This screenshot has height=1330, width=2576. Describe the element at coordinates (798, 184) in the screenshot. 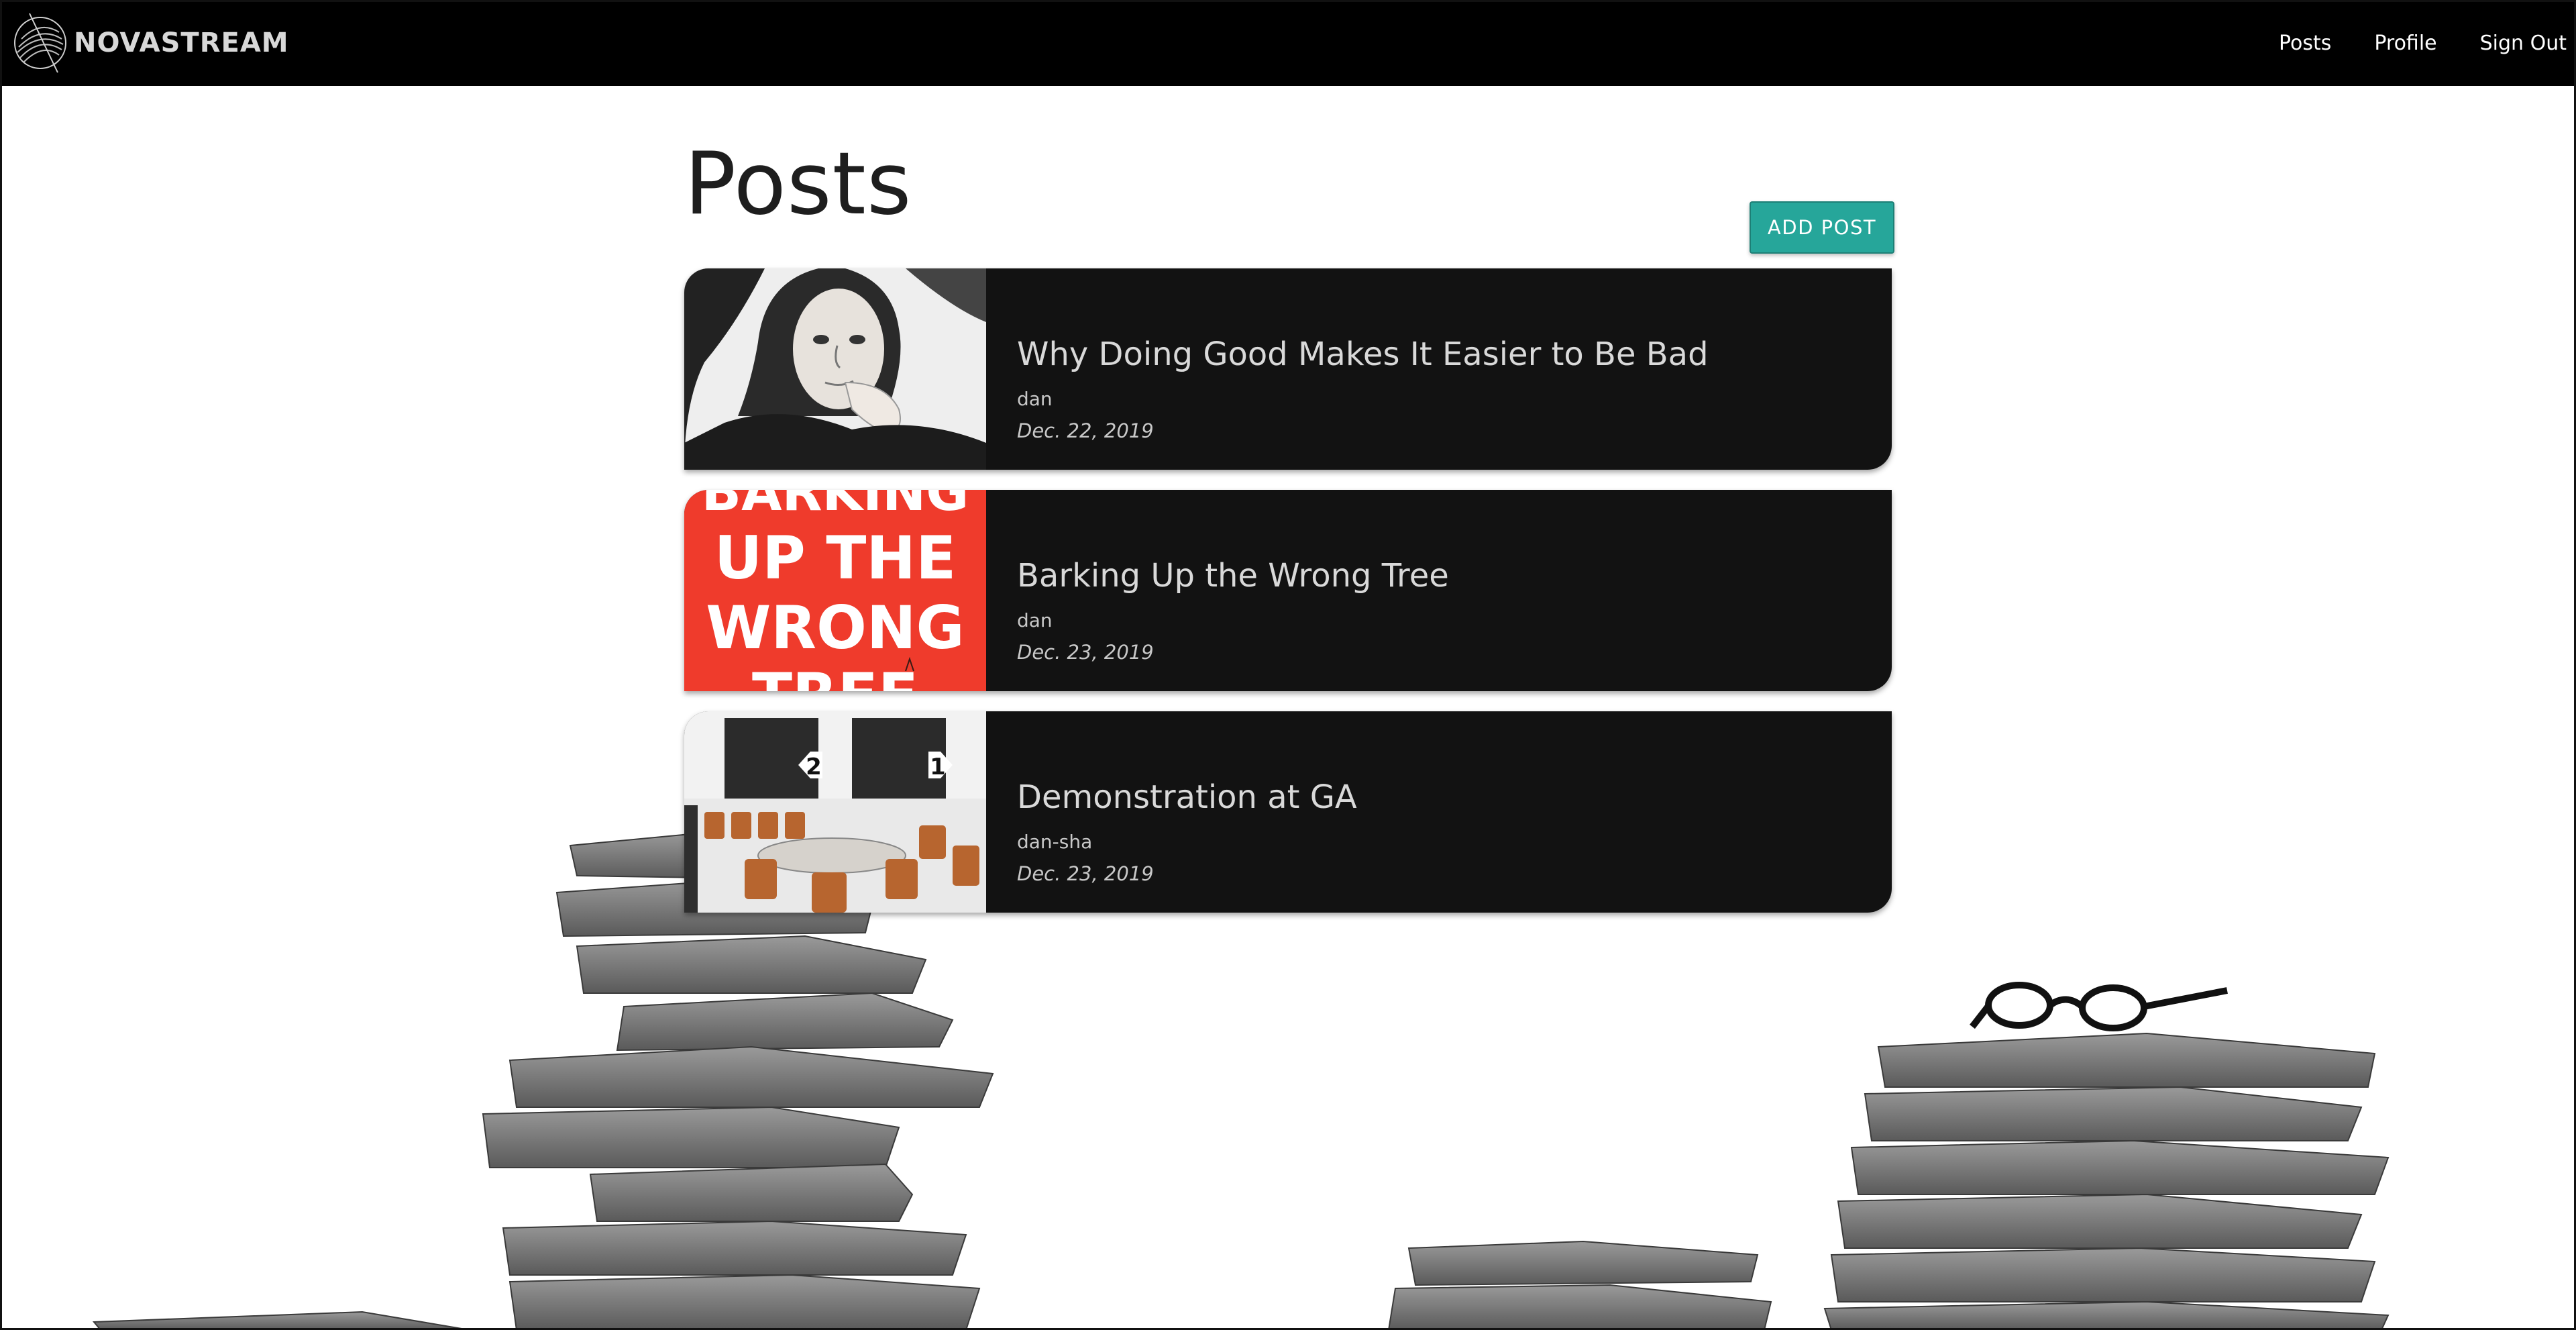

I see `page-title: Posts` at that location.